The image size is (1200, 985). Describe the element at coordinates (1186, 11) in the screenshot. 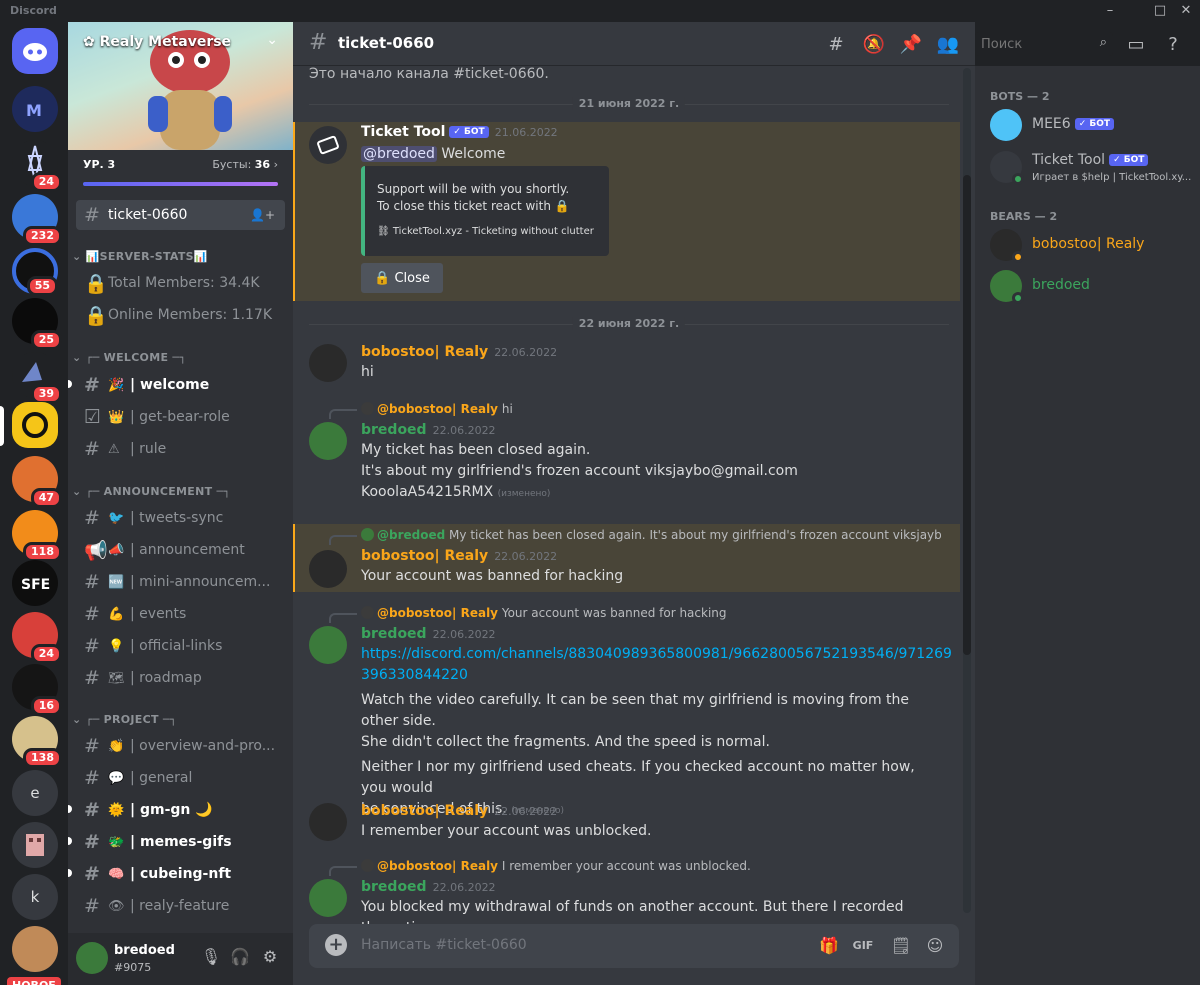

I see `close-window-icon: ✕` at that location.